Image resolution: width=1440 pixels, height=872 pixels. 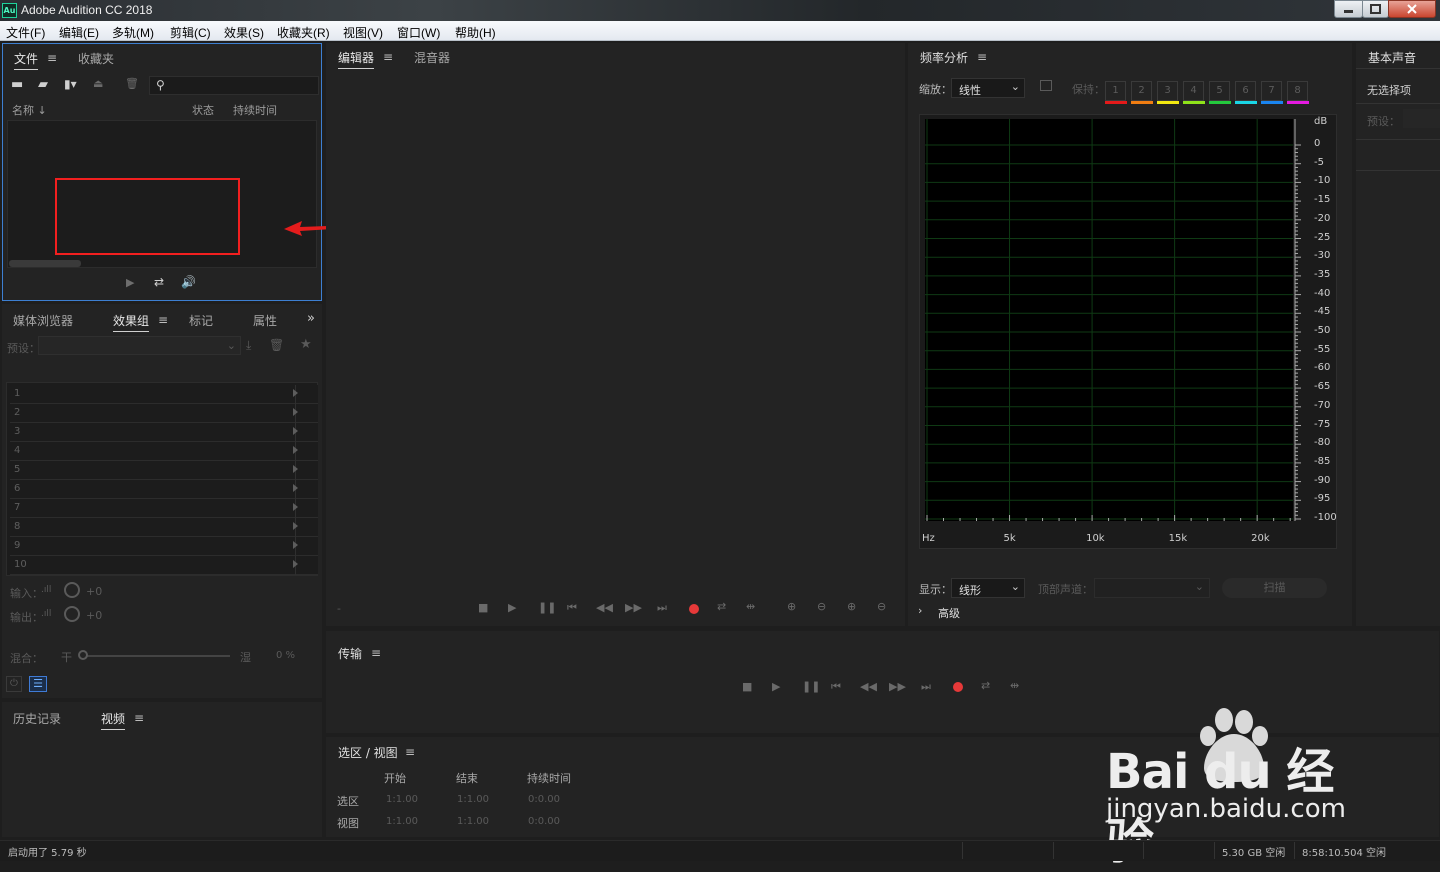 What do you see at coordinates (188, 282) in the screenshot?
I see `auto-play-icon: 🔊` at bounding box center [188, 282].